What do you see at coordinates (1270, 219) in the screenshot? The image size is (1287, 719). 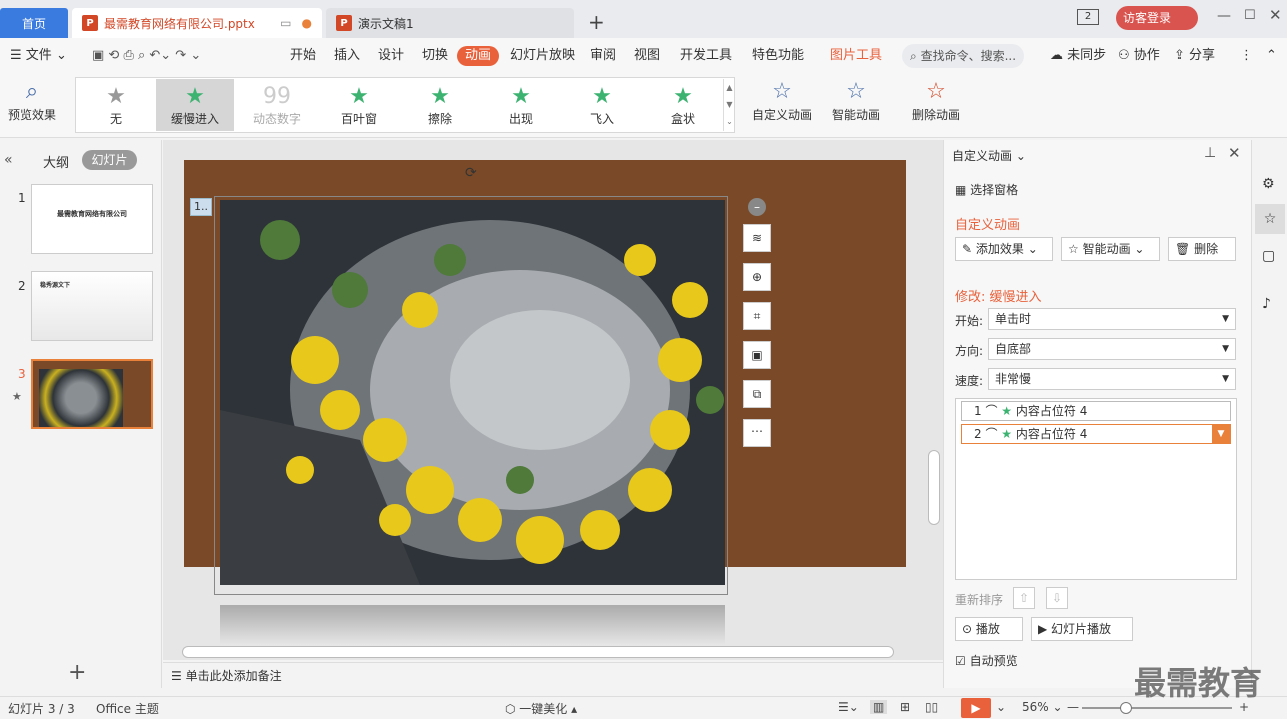 I see `animation-star-icon: ☆` at bounding box center [1270, 219].